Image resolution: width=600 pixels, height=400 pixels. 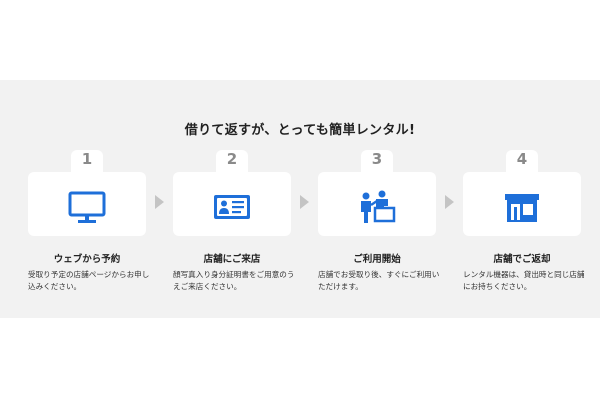 I want to click on step-description: 受取り予定の店舗ページからお申し込みください。, so click(x=89, y=280).